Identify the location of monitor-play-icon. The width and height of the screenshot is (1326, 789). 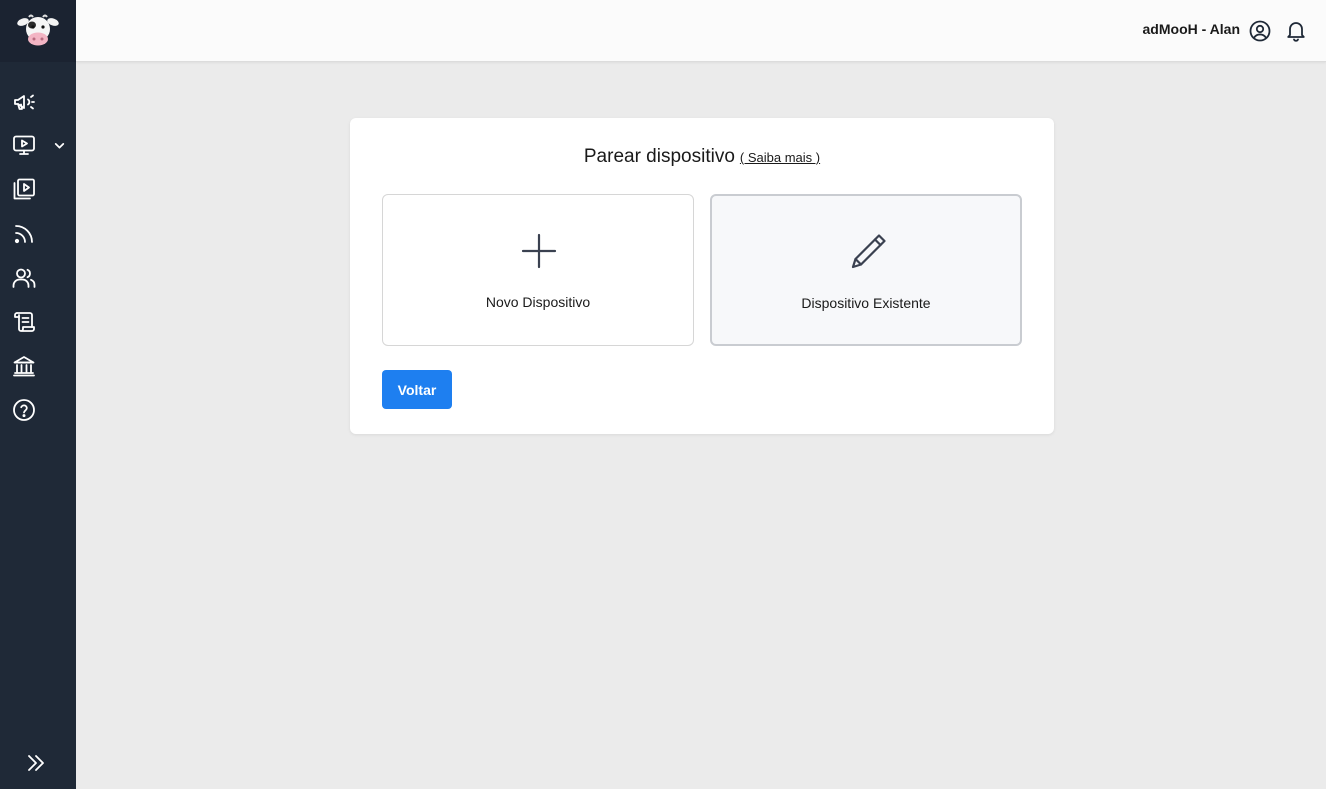
(24, 145).